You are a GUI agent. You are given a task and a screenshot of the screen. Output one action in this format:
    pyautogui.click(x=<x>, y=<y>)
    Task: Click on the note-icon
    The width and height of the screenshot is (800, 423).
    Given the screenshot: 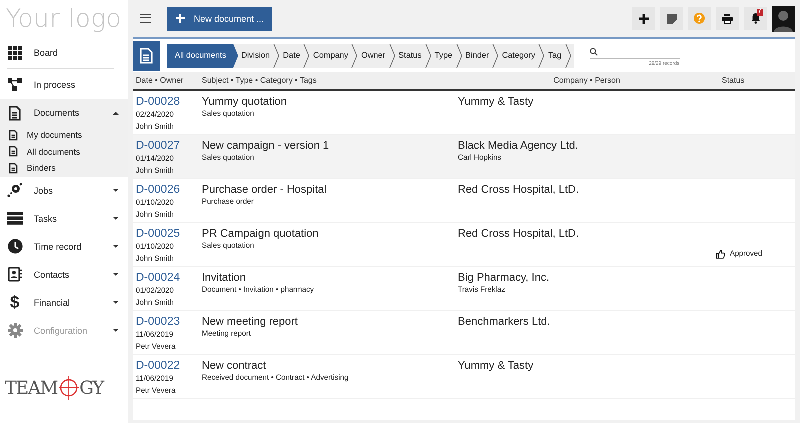 What is the action you would take?
    pyautogui.click(x=671, y=19)
    